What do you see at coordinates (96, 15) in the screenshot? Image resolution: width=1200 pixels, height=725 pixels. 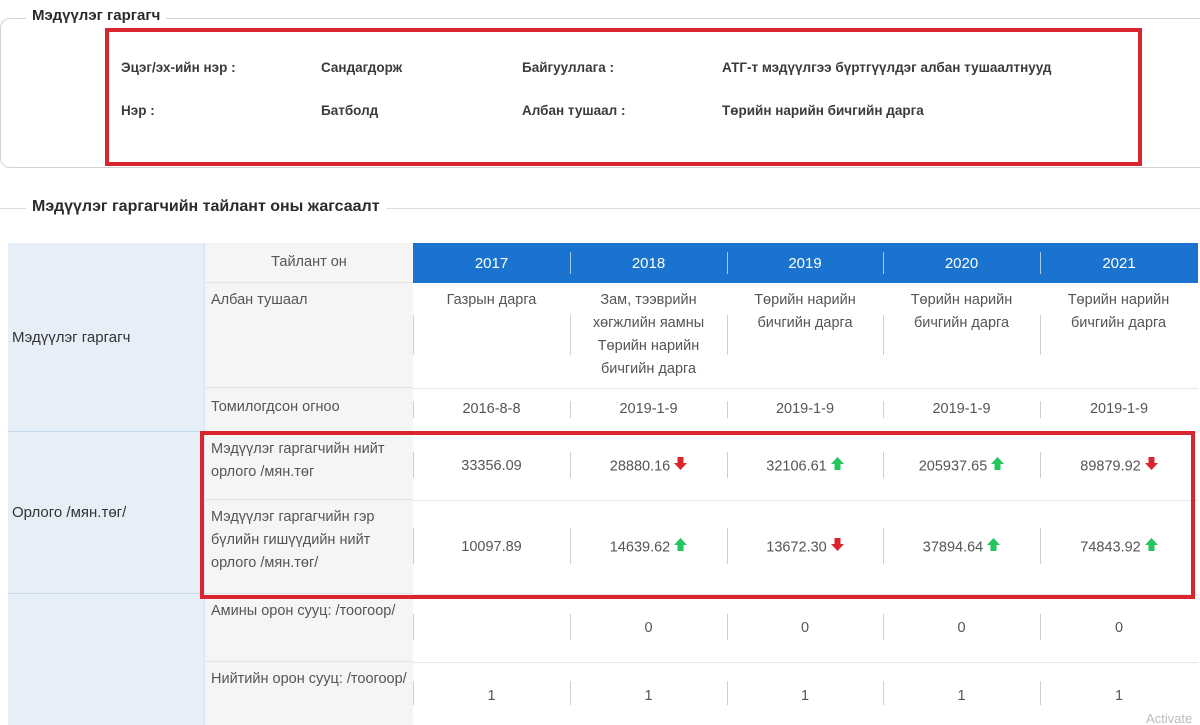 I see `declarant-legend: Мэдүүлэг гаргагч` at bounding box center [96, 15].